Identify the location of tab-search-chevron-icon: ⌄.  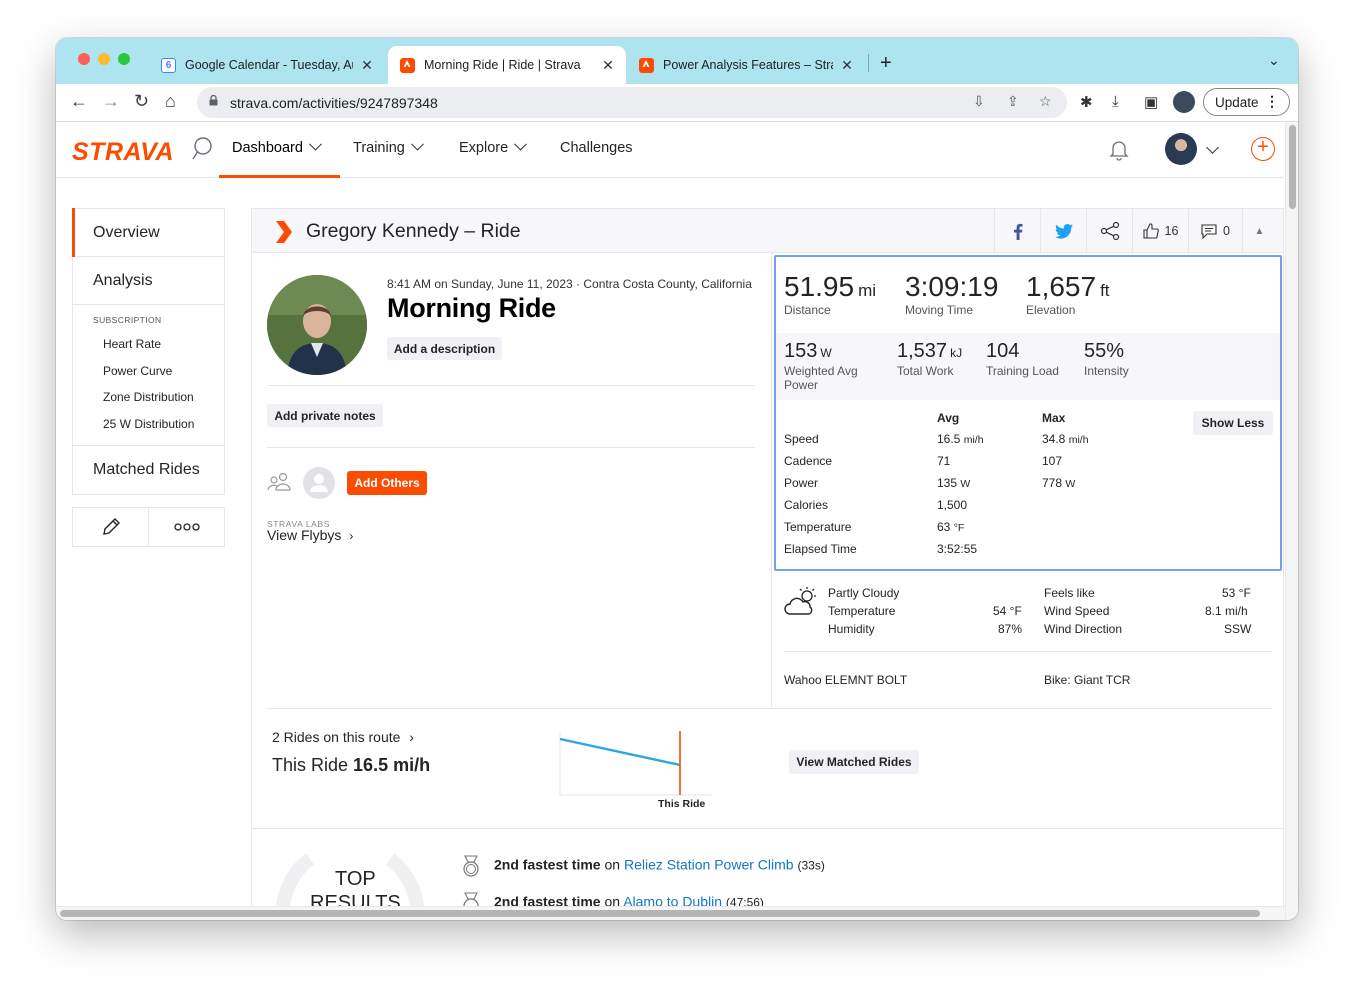
(1274, 60).